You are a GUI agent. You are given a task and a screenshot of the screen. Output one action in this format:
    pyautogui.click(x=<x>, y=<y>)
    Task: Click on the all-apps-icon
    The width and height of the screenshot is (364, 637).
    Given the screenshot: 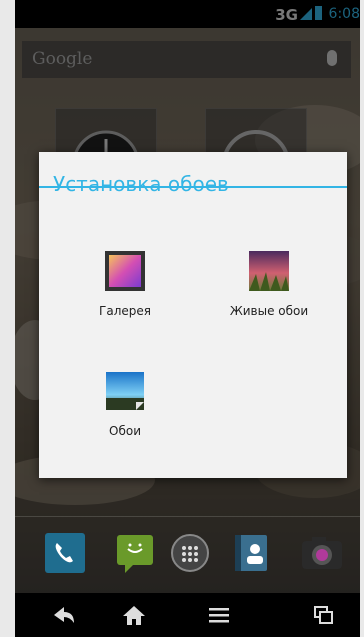 What is the action you would take?
    pyautogui.click(x=190, y=553)
    